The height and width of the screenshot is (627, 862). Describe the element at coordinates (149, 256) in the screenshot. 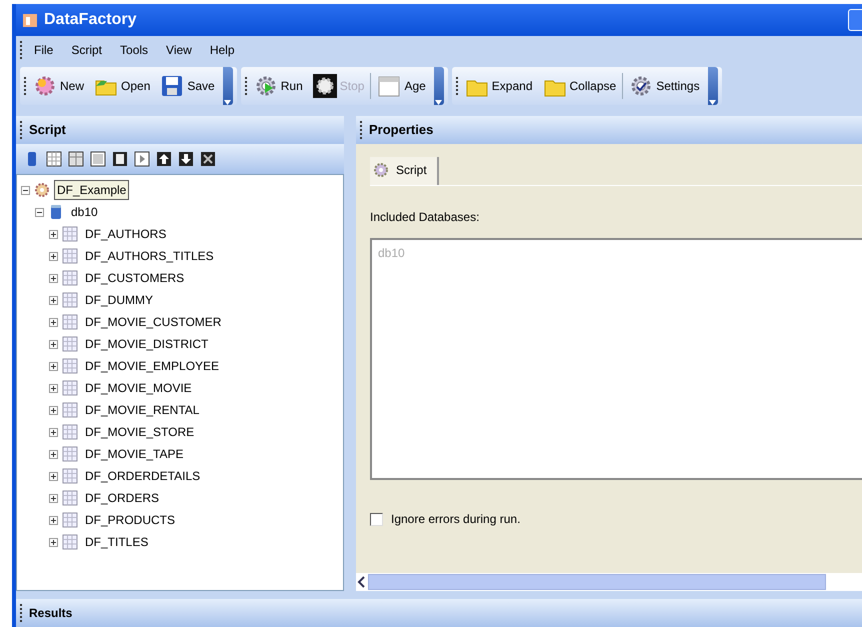

I see `tree-item: DF_AUTHORS_TITLES` at that location.